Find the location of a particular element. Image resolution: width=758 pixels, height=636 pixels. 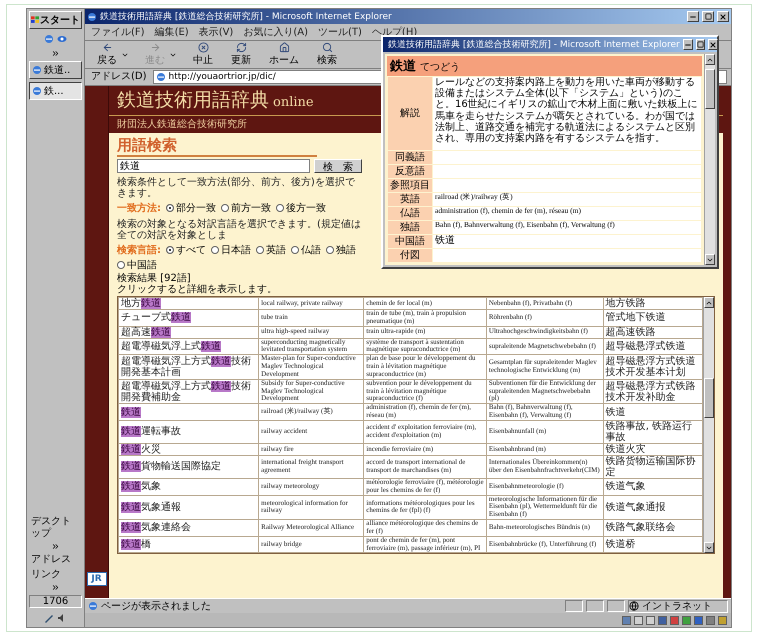

chinese-cell: 超导磁悬浮式铁道 is located at coordinates (652, 346).